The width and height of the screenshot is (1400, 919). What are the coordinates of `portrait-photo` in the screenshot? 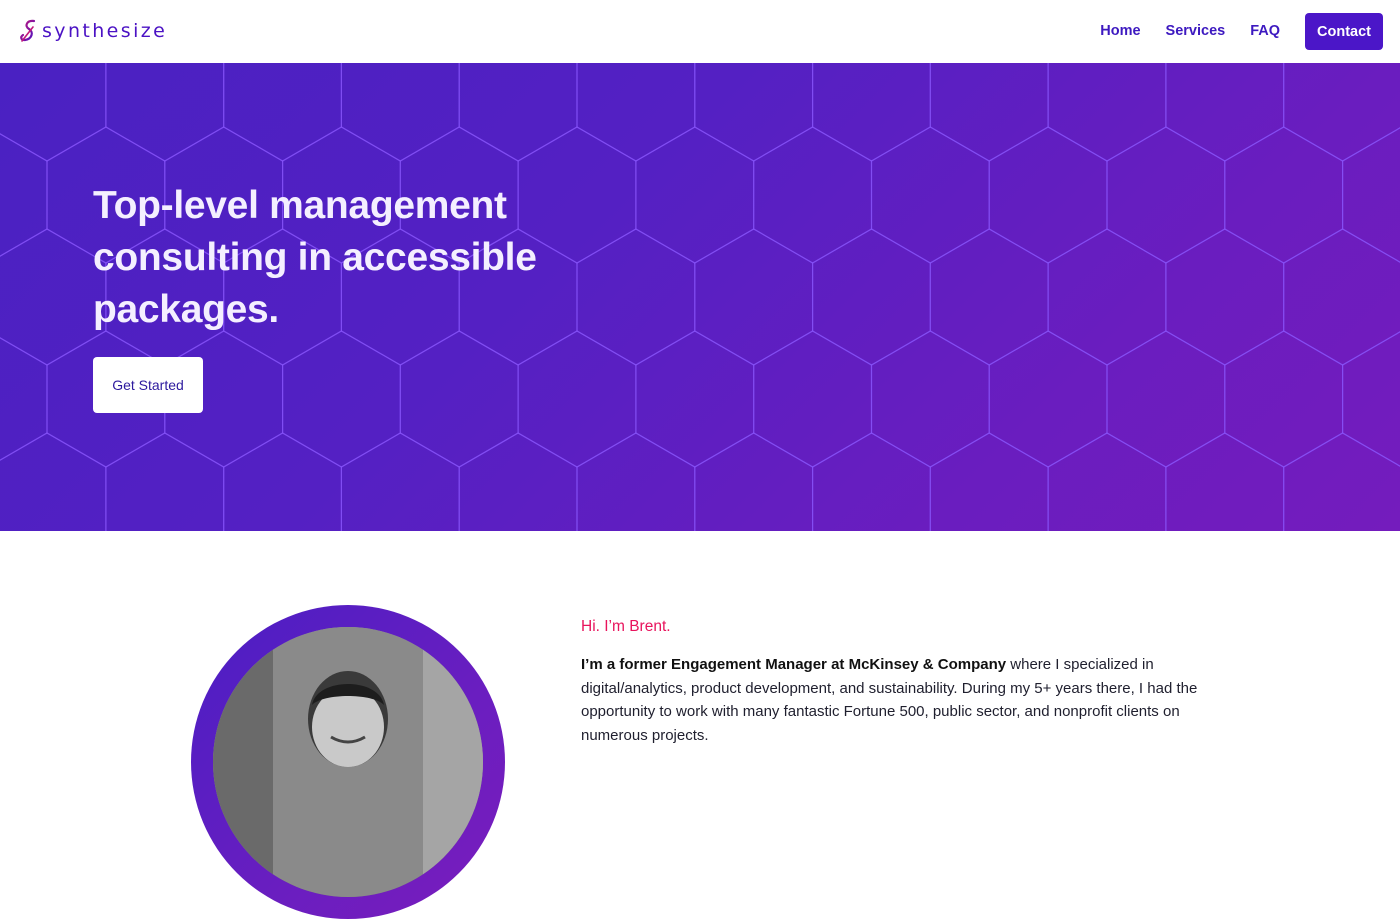 It's located at (348, 762).